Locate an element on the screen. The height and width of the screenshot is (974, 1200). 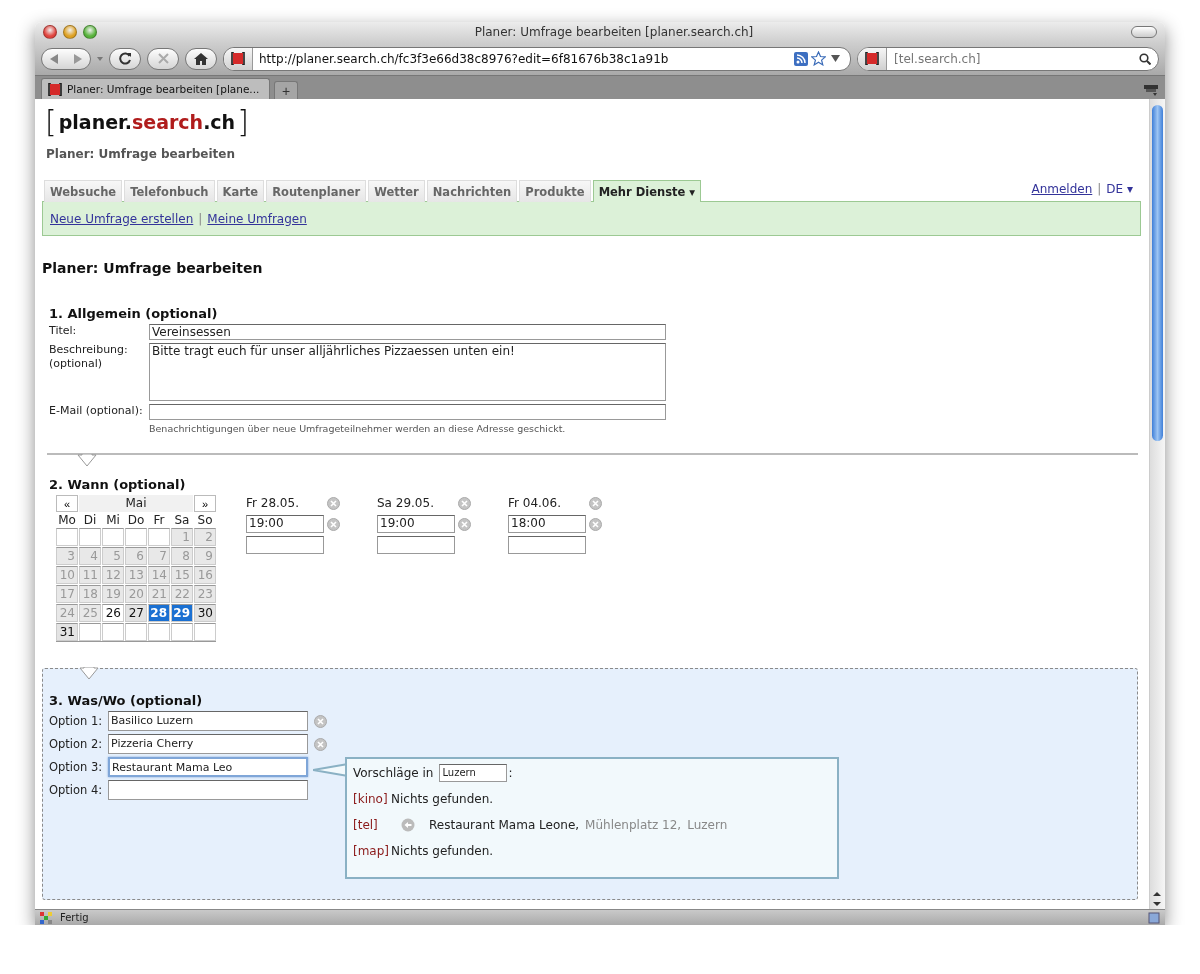
colon: : is located at coordinates (510, 773).